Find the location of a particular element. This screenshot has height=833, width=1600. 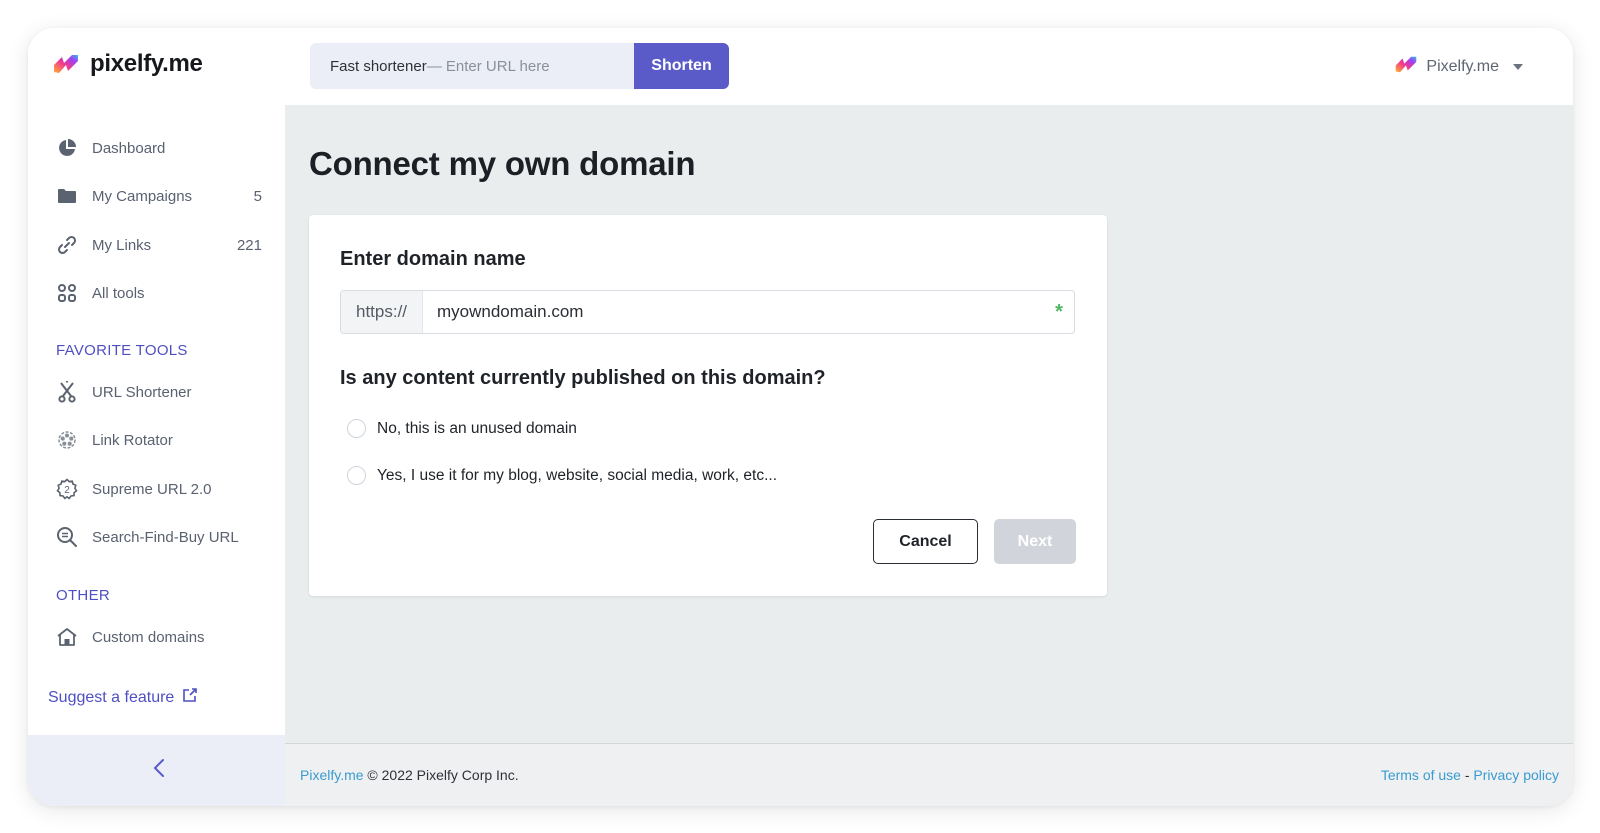

page-title: Connect my own domain is located at coordinates (502, 163).